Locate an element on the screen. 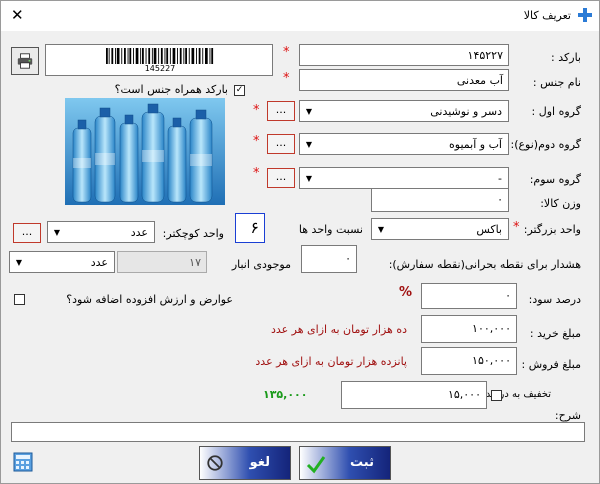  discount-input: ۱۵,۰۰۰ is located at coordinates (414, 395).